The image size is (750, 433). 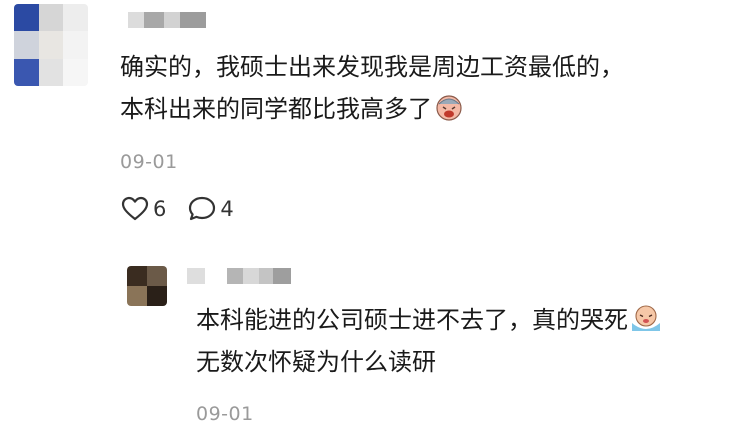 What do you see at coordinates (227, 209) in the screenshot?
I see `reply-count: 4` at bounding box center [227, 209].